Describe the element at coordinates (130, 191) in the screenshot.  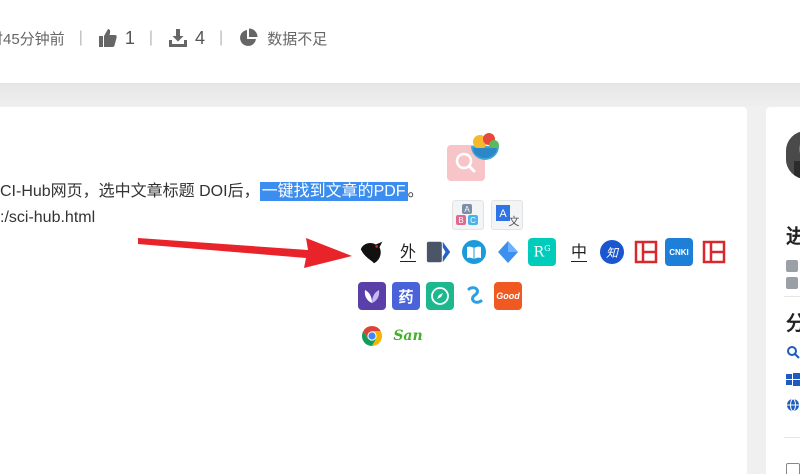
I see `text-prefix: CI-Hub网页，选中文章标题 DOI后，` at that location.